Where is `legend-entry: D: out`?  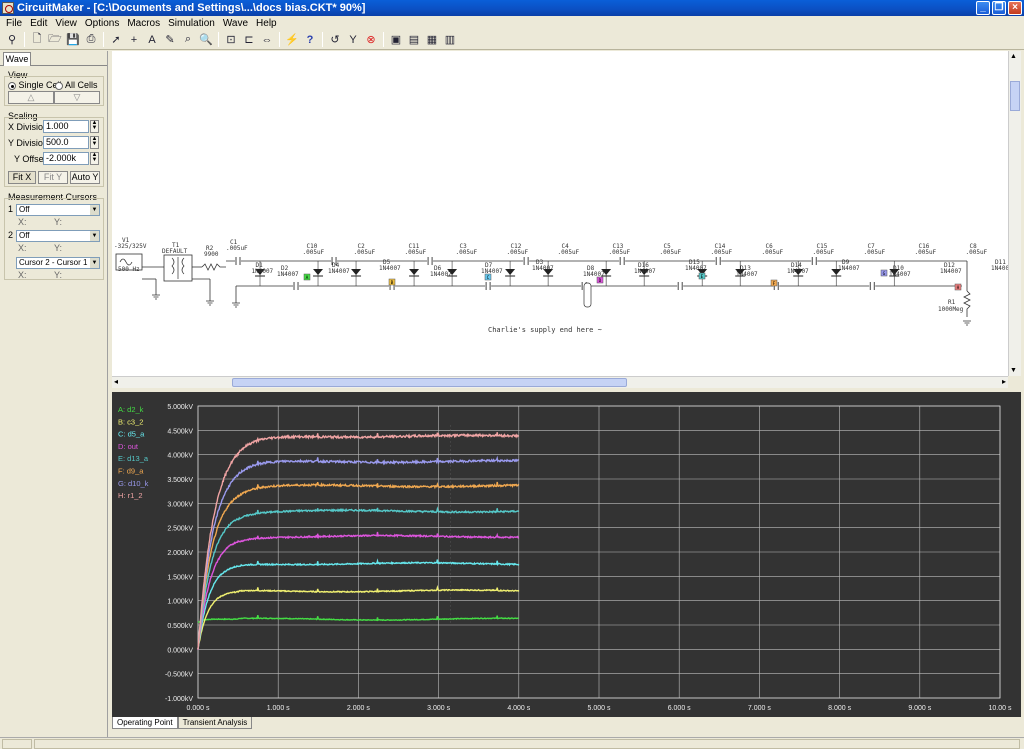
legend-entry: D: out is located at coordinates (128, 446).